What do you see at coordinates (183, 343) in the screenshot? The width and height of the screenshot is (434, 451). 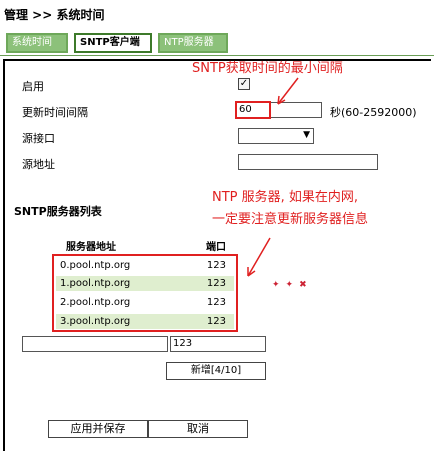 I see `new-server-port-value: 123` at bounding box center [183, 343].